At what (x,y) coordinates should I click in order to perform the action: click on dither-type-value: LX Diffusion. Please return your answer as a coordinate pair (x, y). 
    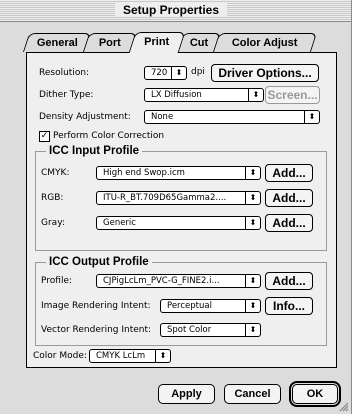
    Looking at the image, I should click on (176, 95).